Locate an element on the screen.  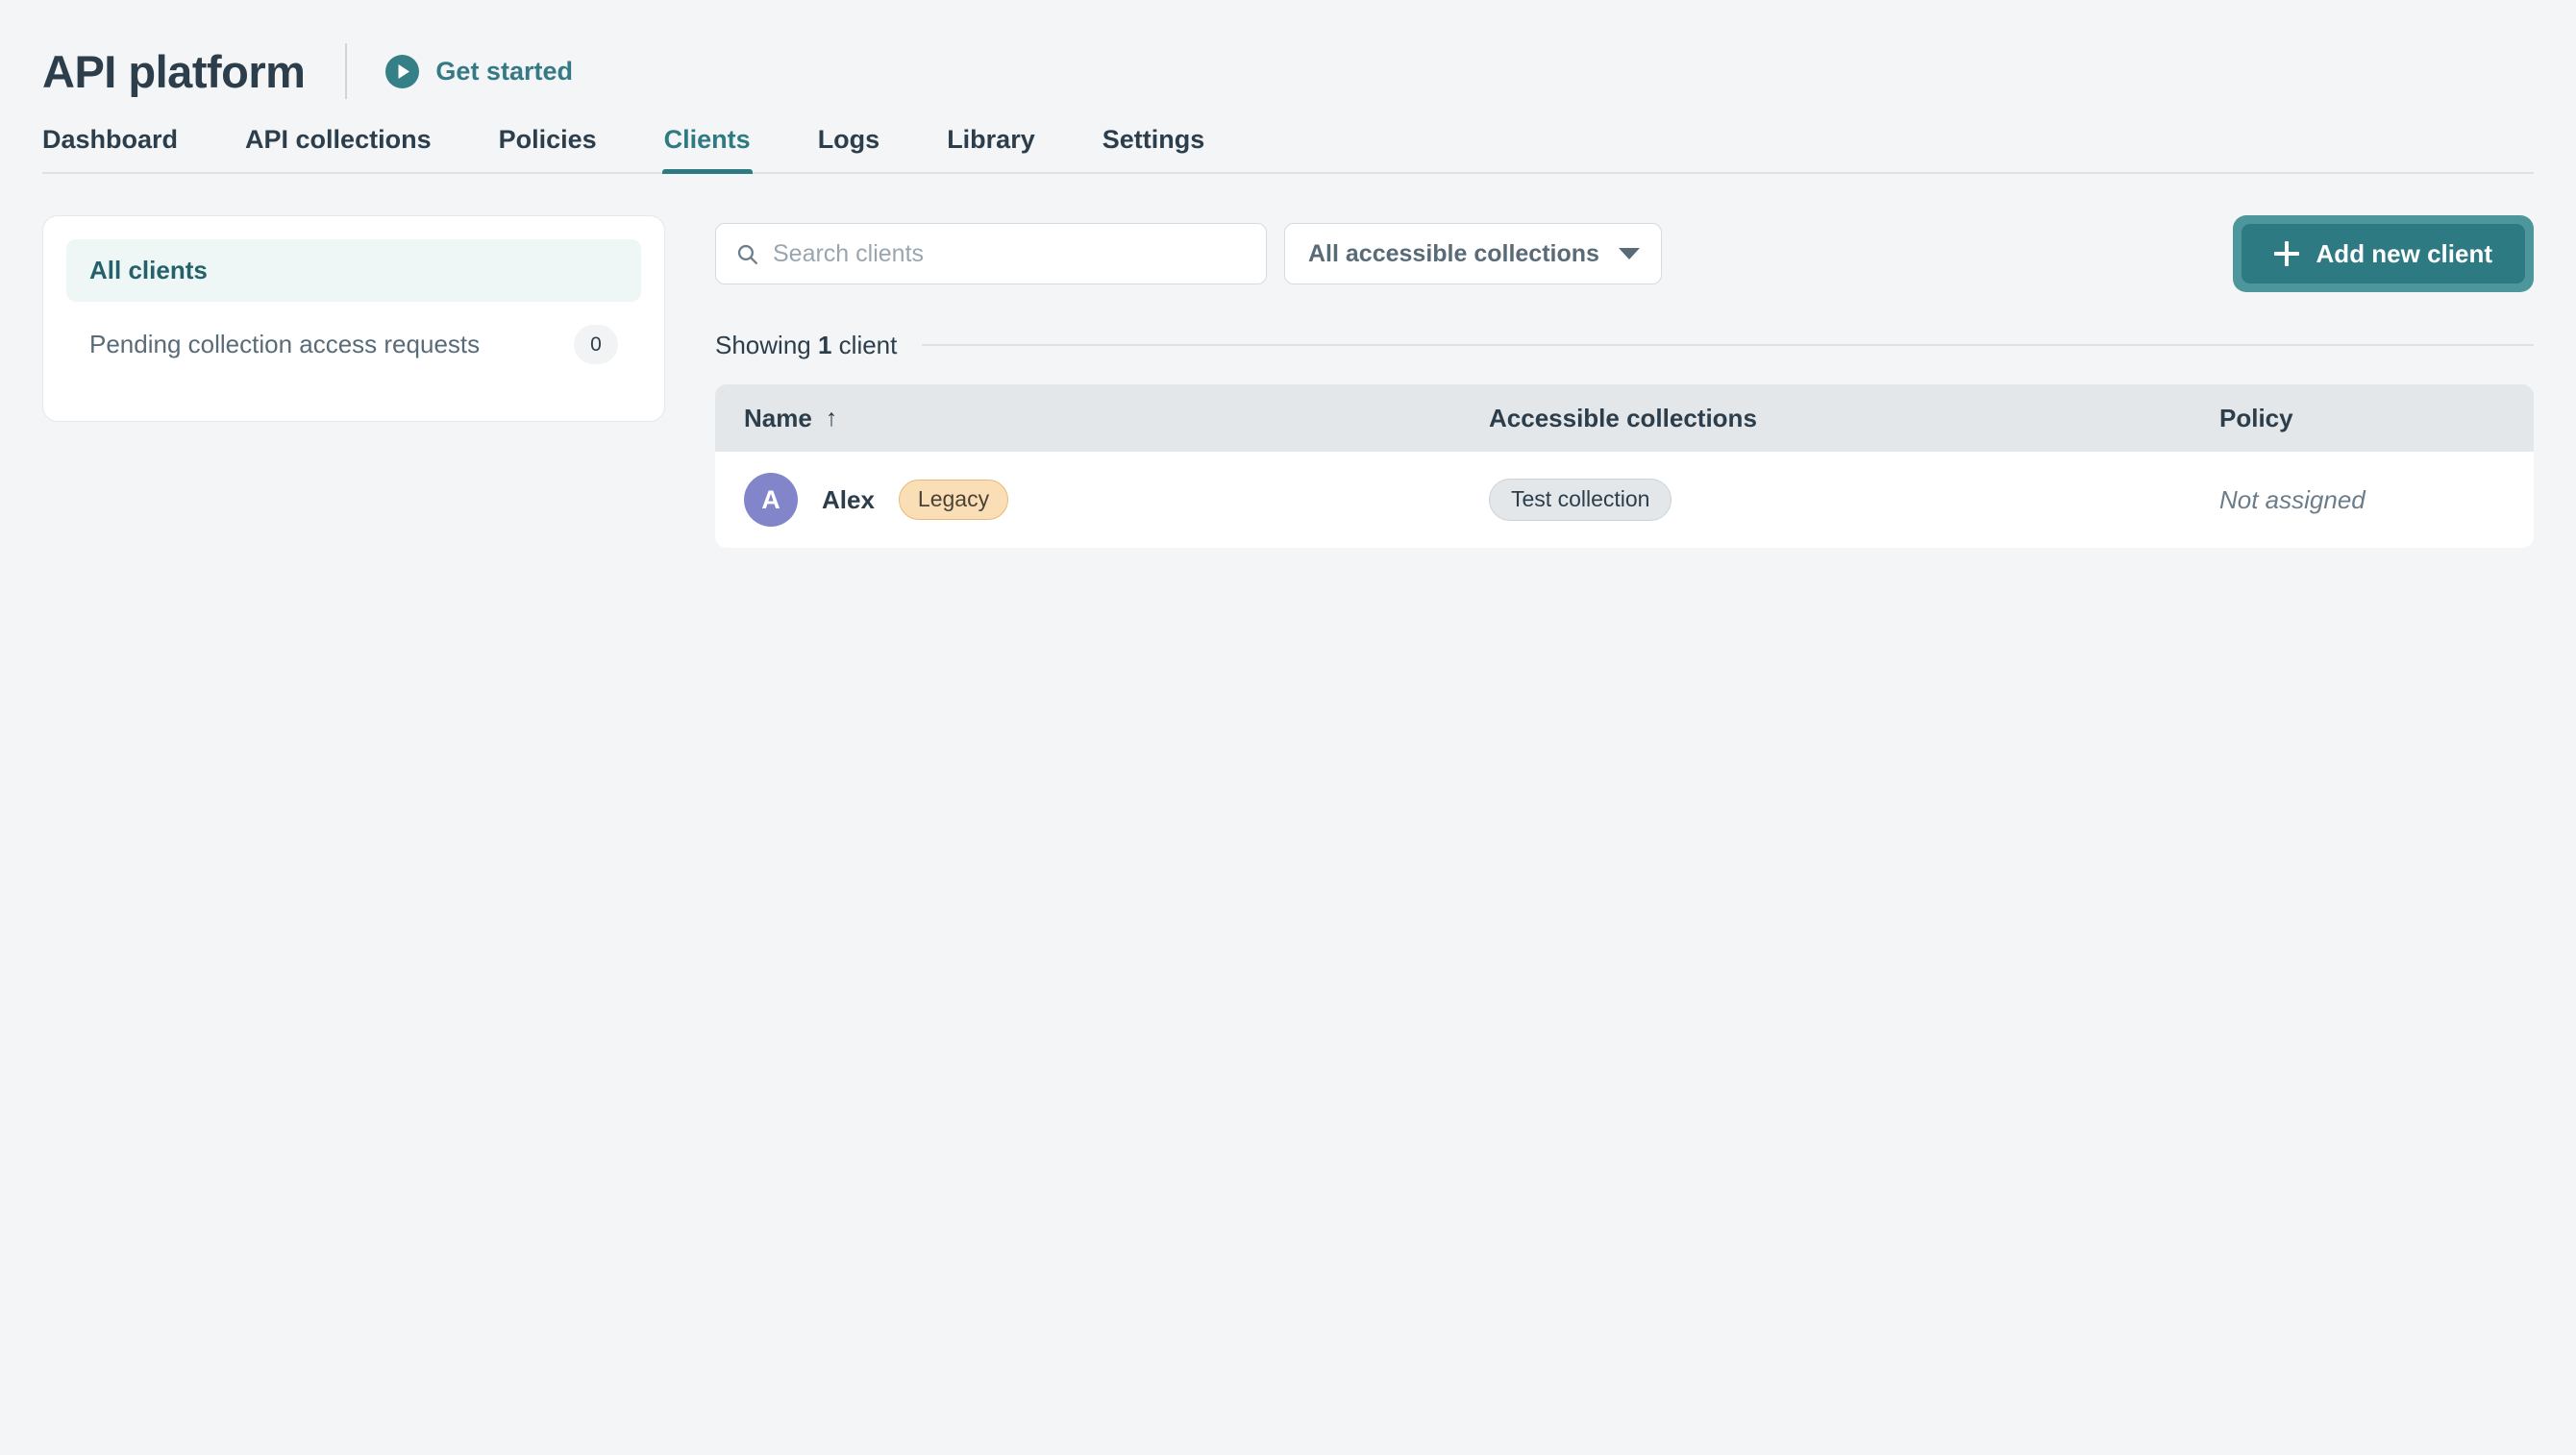
get-started-label: Get started is located at coordinates (504, 71).